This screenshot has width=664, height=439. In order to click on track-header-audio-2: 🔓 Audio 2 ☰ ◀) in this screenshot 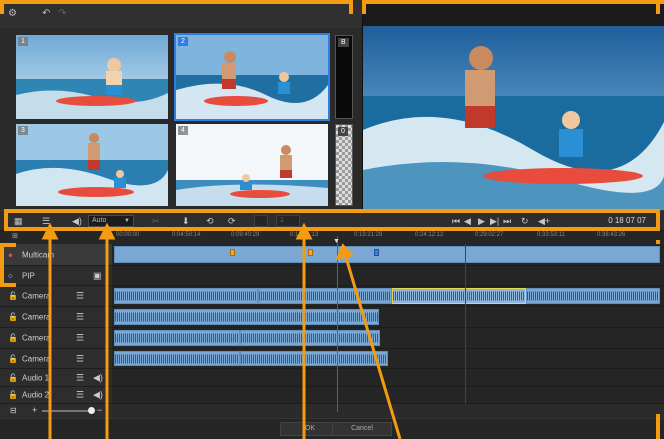, I will do `click(56, 395)`.